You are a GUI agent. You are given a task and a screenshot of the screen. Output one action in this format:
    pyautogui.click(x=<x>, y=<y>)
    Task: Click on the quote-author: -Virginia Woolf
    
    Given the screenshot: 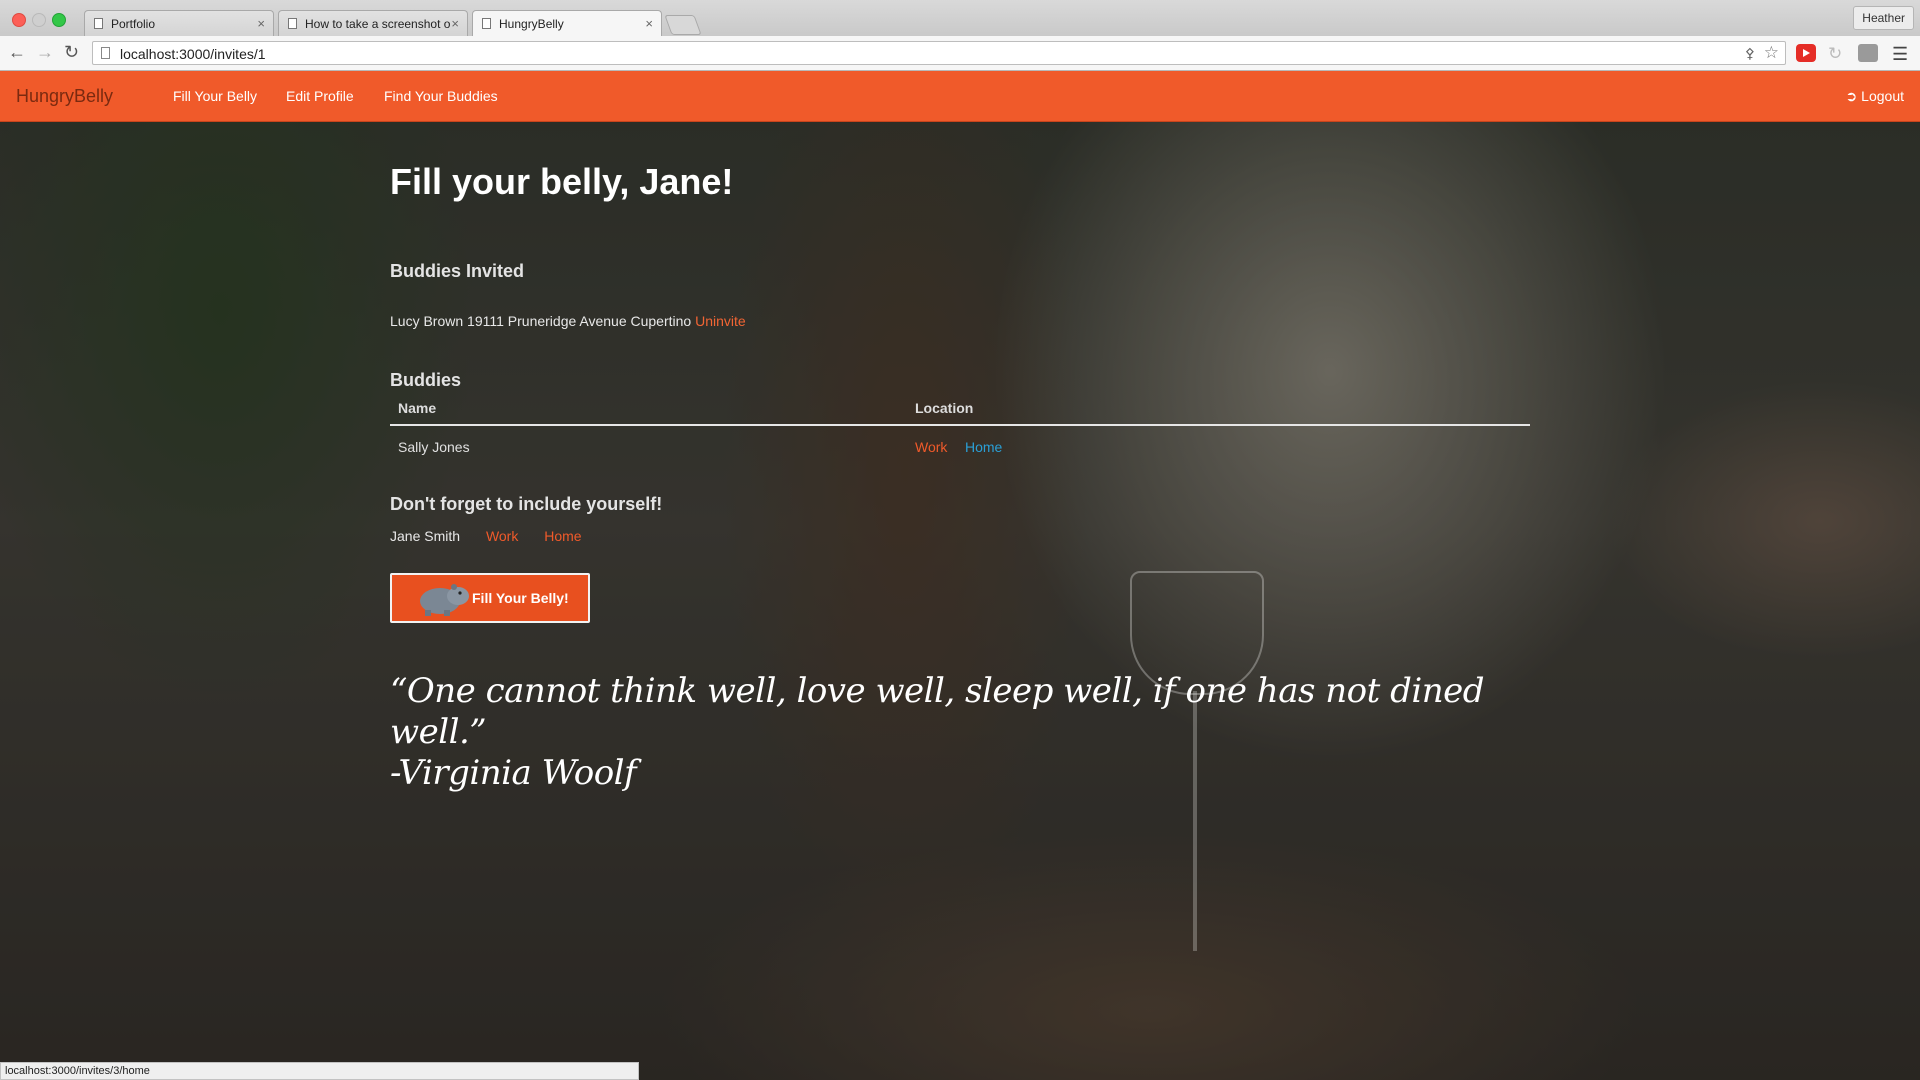 What is the action you would take?
    pyautogui.click(x=513, y=773)
    